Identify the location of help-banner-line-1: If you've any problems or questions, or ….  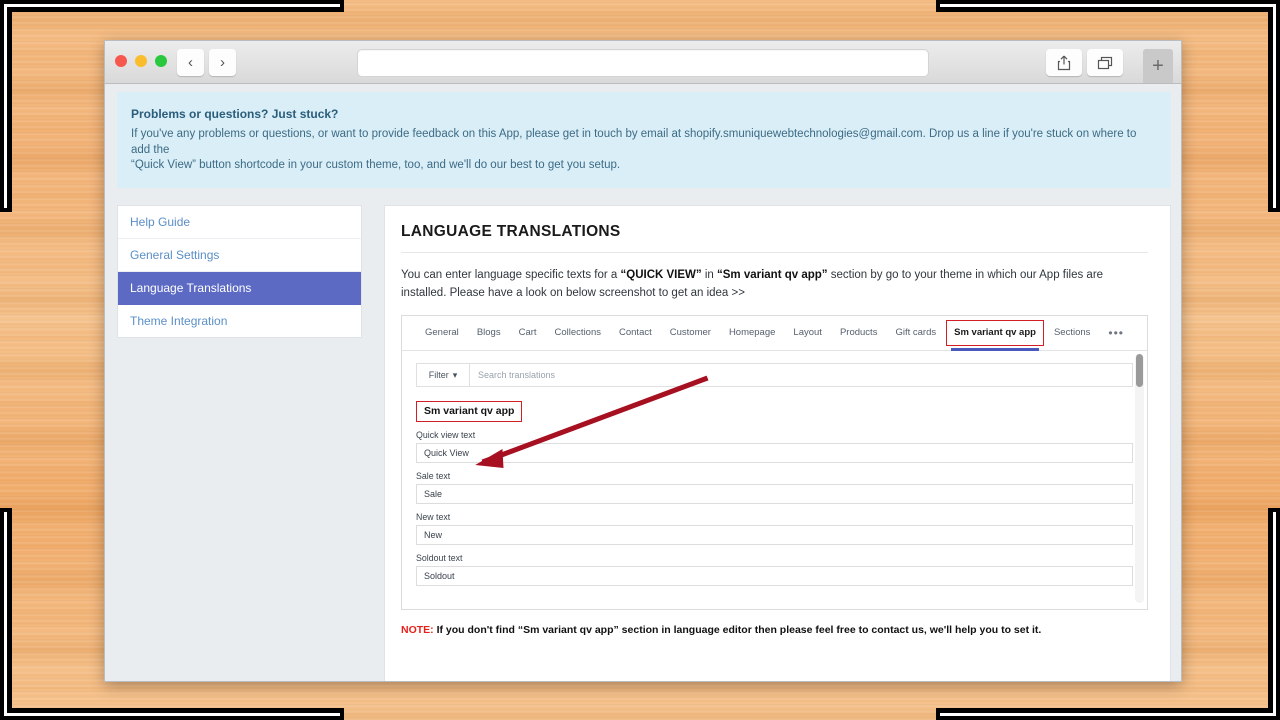
(634, 142).